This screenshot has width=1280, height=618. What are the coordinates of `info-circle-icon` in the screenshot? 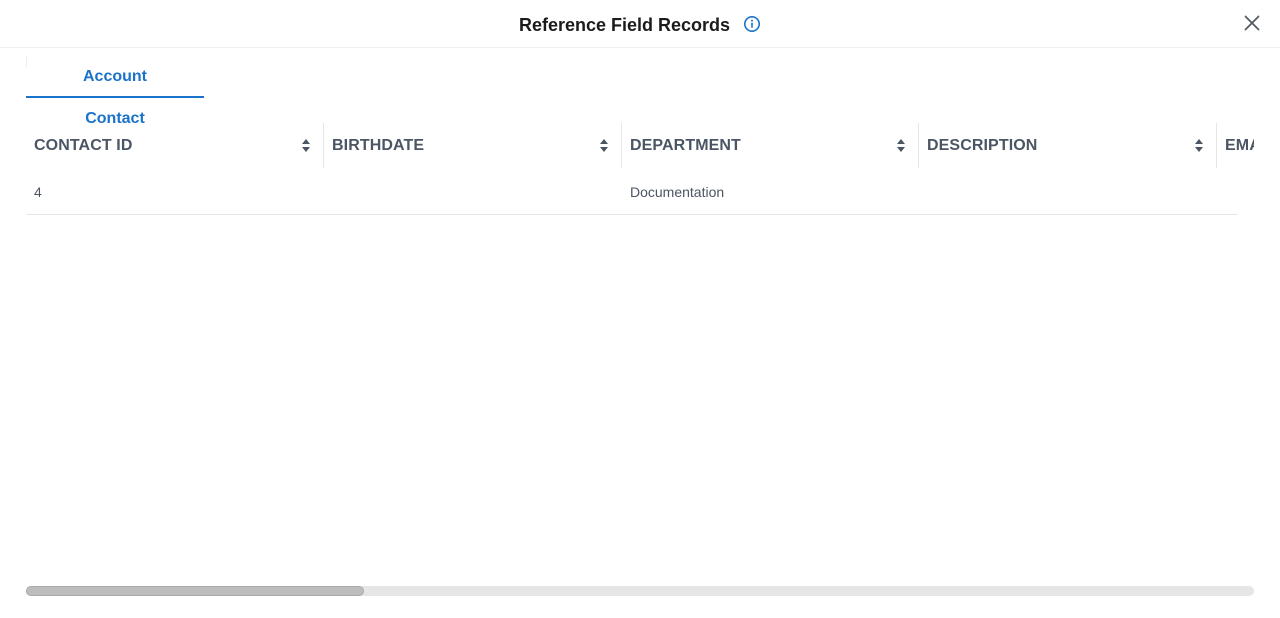 It's located at (752, 24).